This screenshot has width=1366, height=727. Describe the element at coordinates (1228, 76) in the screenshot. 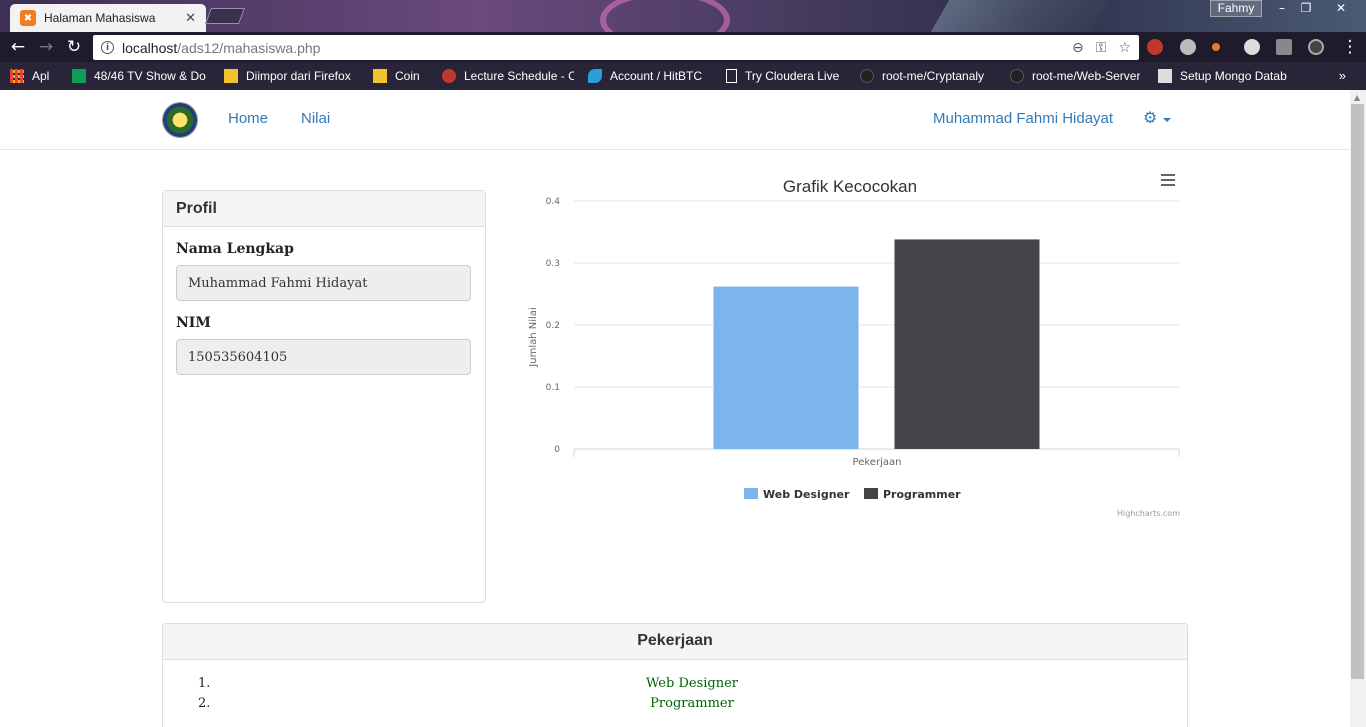

I see `bookmark-item: Setup Mongo Datab` at that location.